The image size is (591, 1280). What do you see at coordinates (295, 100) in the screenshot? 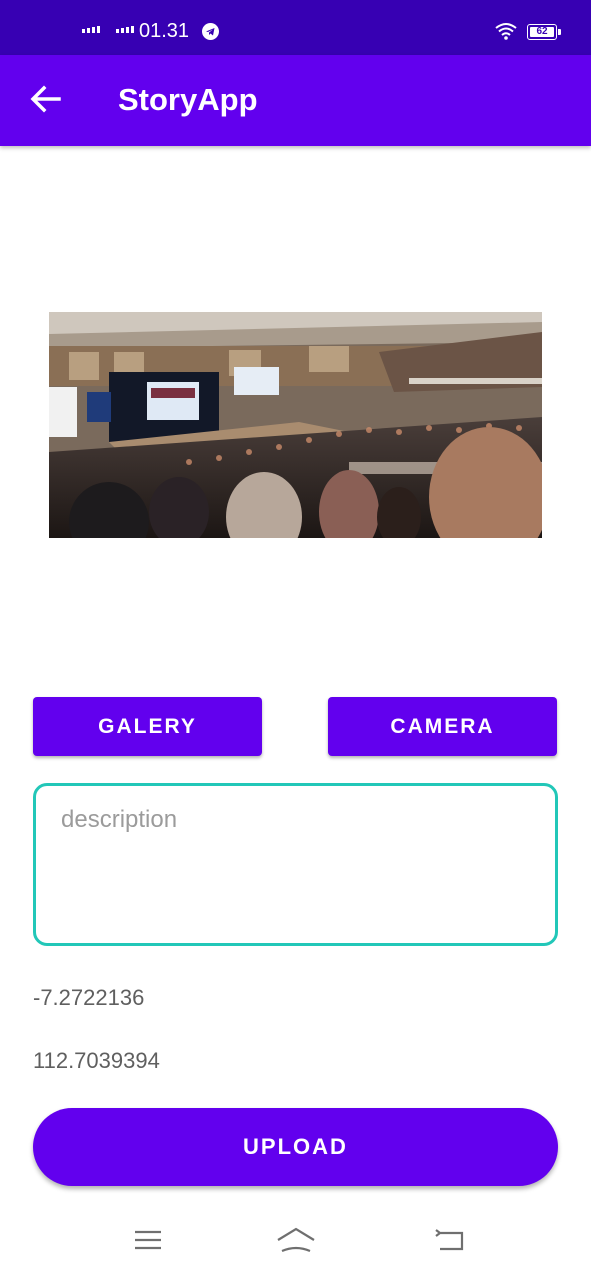
I see `app-bar: StoryApp` at bounding box center [295, 100].